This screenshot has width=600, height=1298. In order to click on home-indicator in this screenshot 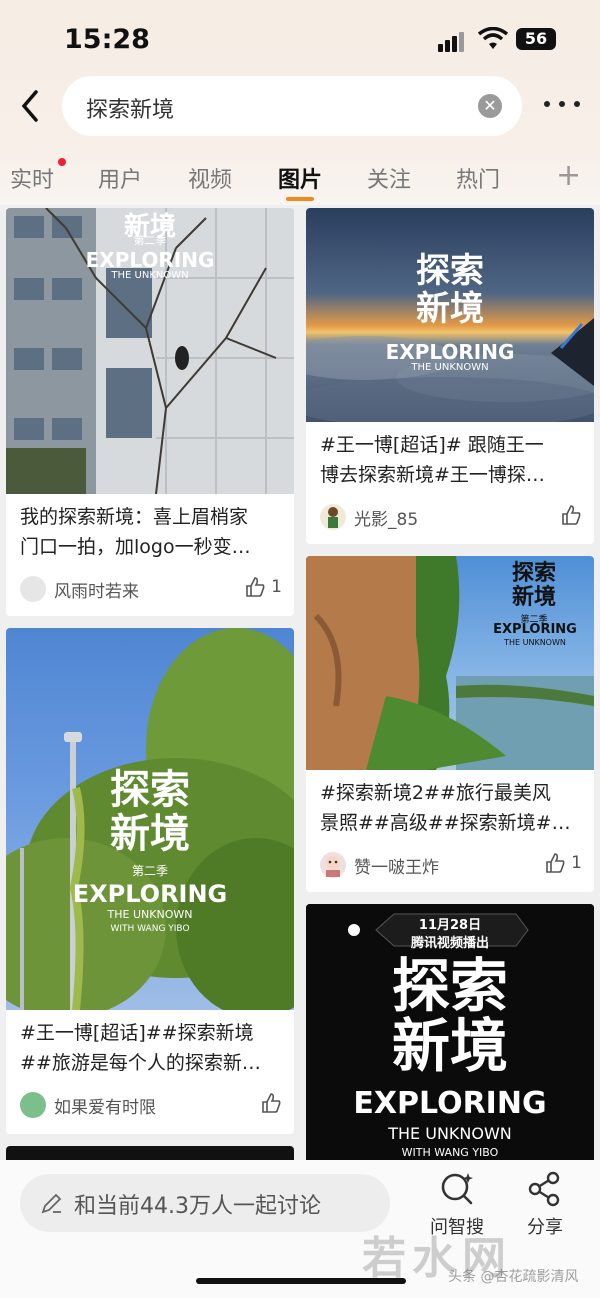, I will do `click(301, 1281)`.